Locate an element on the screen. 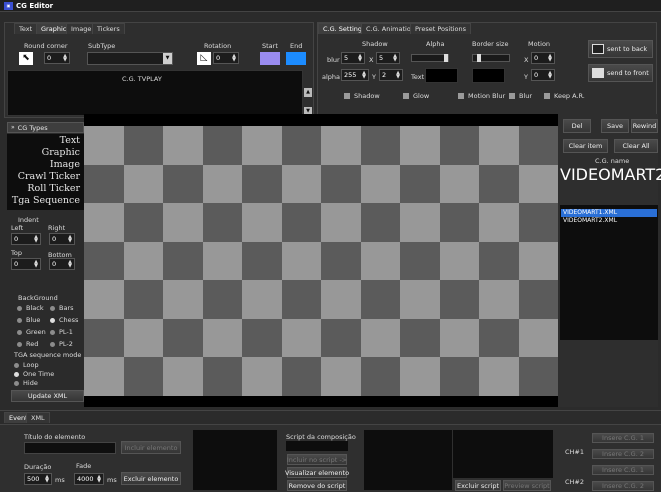  file-list-item: VIDEOMART2.XML is located at coordinates (609, 221).